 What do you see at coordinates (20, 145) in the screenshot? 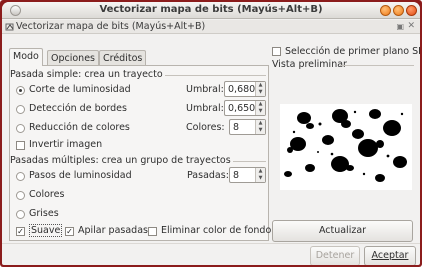
I see `invert-checkbox` at bounding box center [20, 145].